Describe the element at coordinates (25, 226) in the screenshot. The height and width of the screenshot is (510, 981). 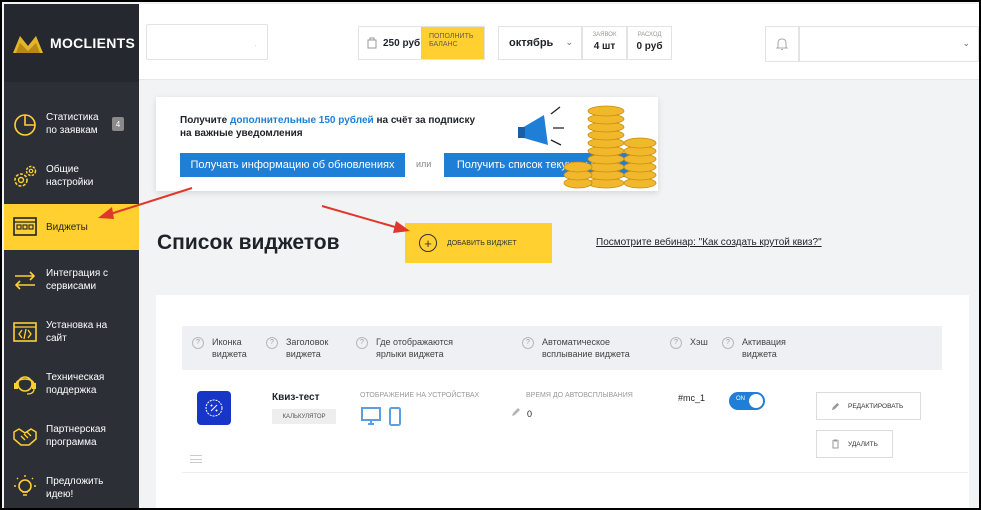
I see `widget-icon` at that location.